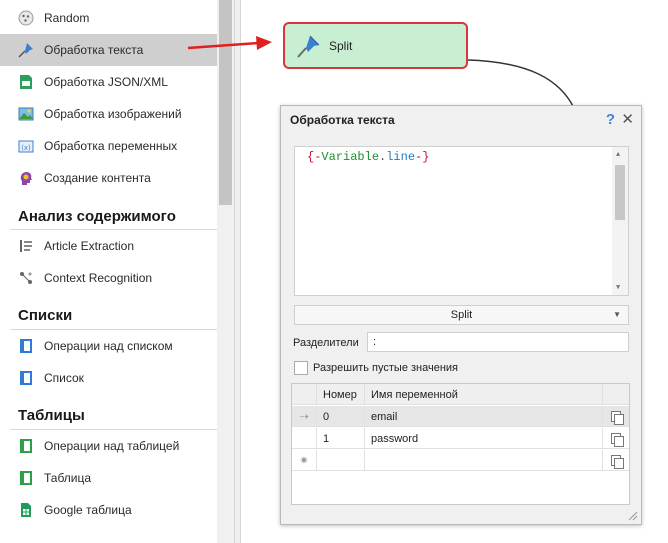 Image resolution: width=668 pixels, height=543 pixels. I want to click on variable-icon: (x), so click(26, 146).